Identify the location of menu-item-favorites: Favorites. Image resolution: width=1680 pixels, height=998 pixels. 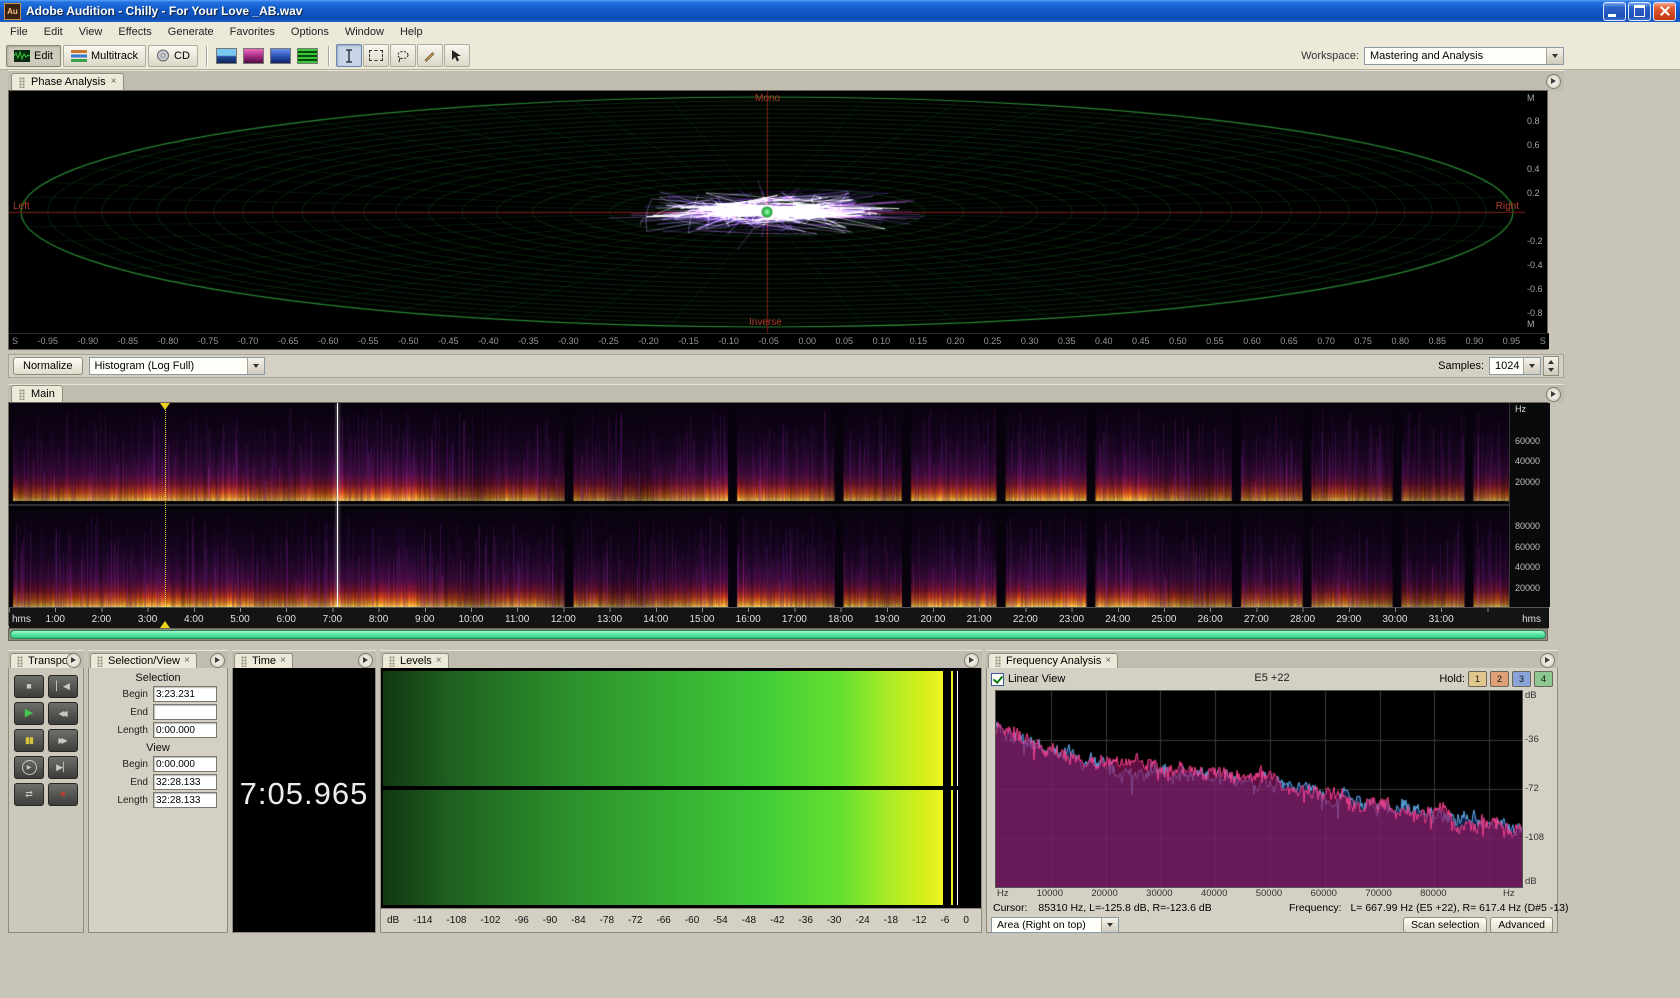
(252, 32).